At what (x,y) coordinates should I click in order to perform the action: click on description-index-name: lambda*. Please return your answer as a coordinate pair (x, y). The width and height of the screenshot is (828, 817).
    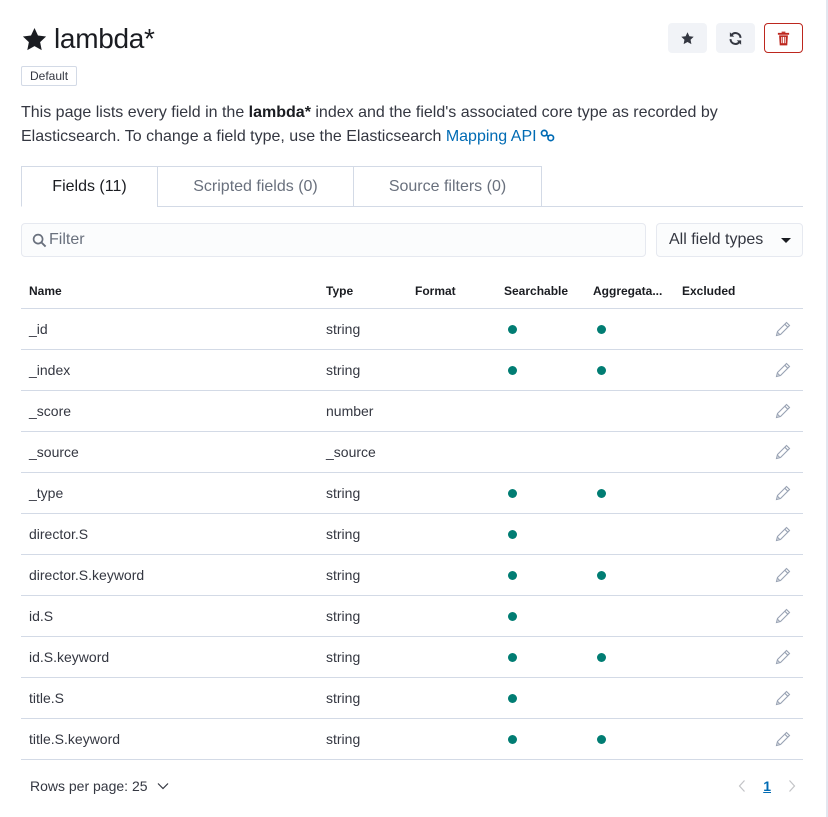
    Looking at the image, I should click on (279, 112).